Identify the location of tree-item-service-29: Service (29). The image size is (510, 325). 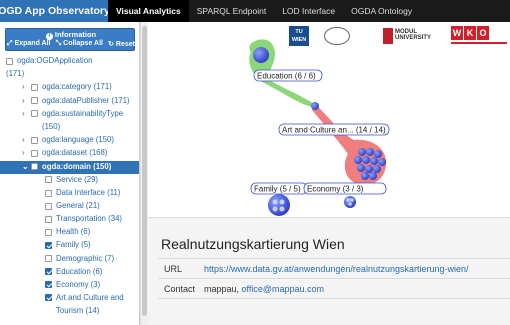
(69, 180).